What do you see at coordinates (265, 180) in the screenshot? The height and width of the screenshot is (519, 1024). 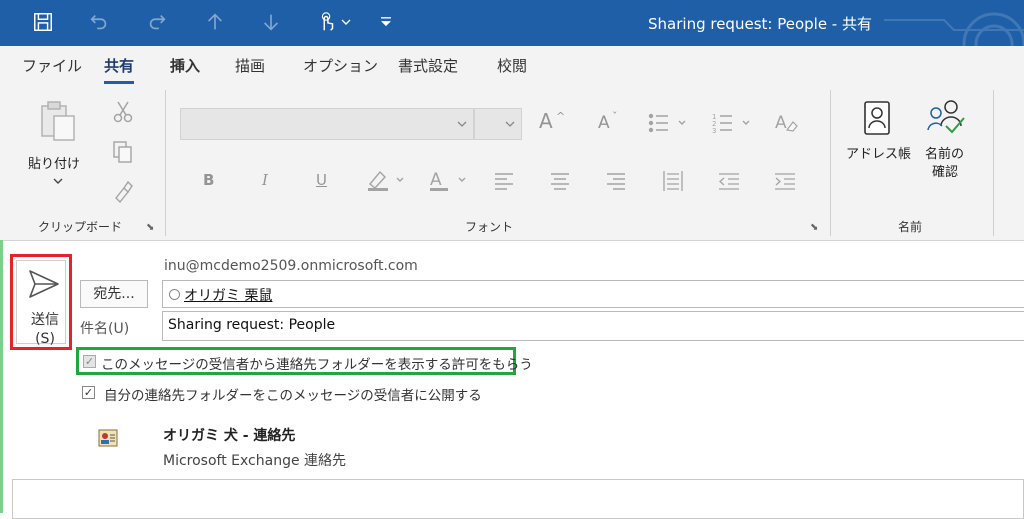 I see `italic-button: I` at bounding box center [265, 180].